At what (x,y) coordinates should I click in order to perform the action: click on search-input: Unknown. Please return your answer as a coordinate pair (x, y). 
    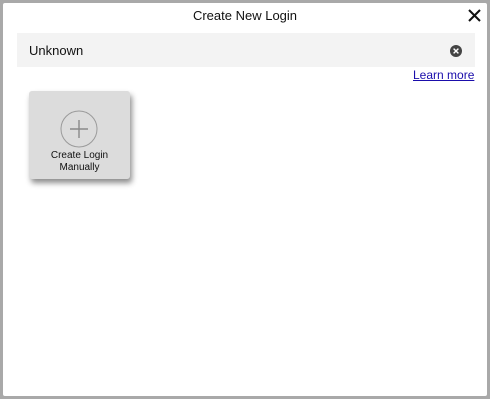
    Looking at the image, I should click on (56, 50).